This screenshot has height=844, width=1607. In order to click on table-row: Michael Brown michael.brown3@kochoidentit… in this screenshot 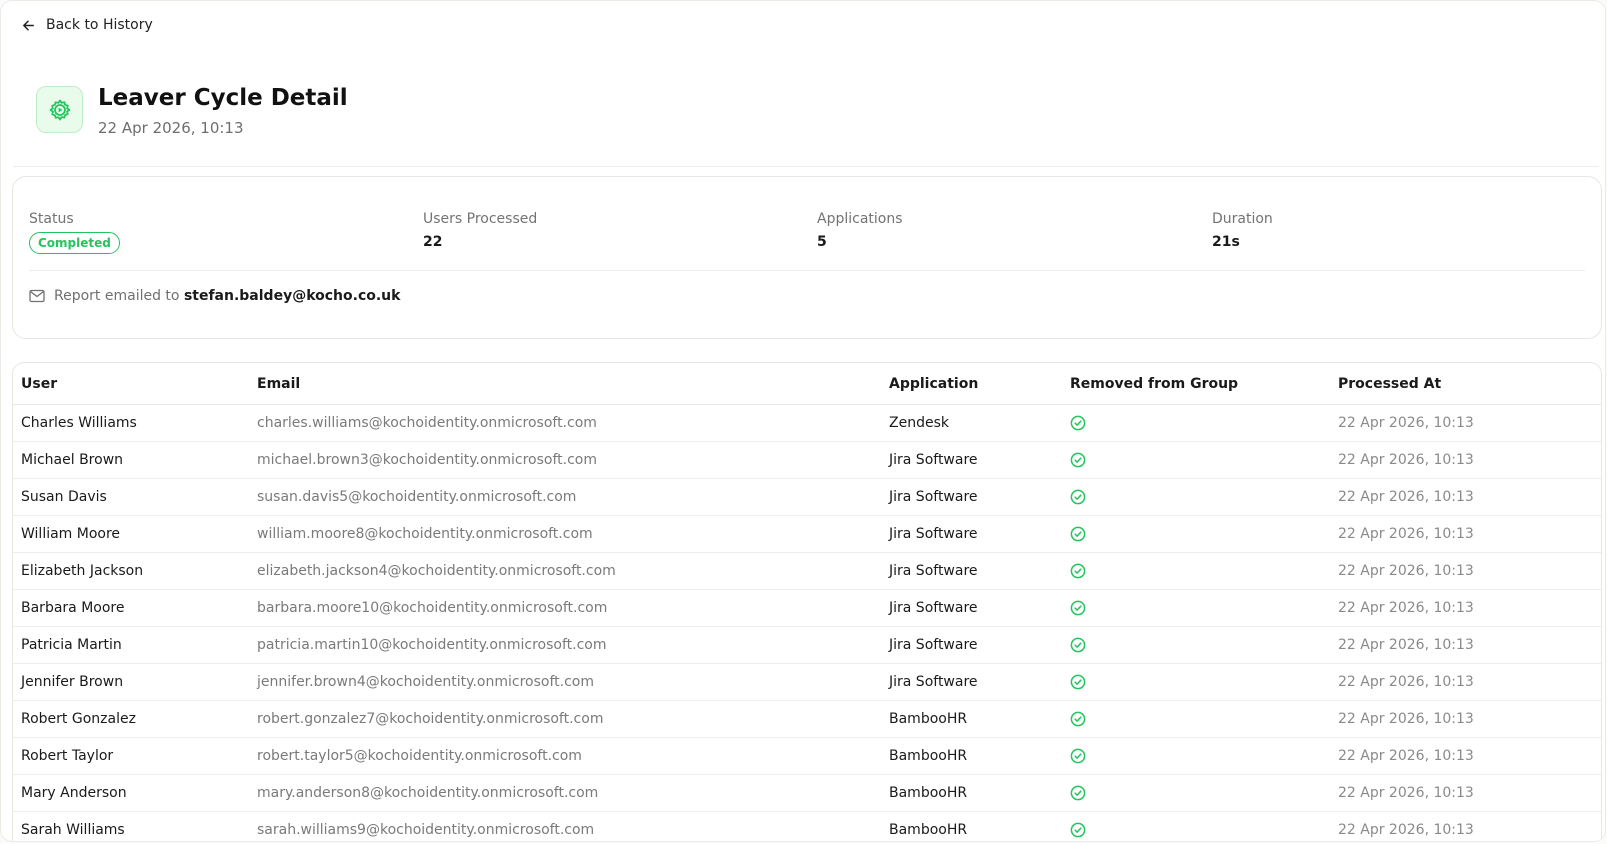, I will do `click(807, 460)`.